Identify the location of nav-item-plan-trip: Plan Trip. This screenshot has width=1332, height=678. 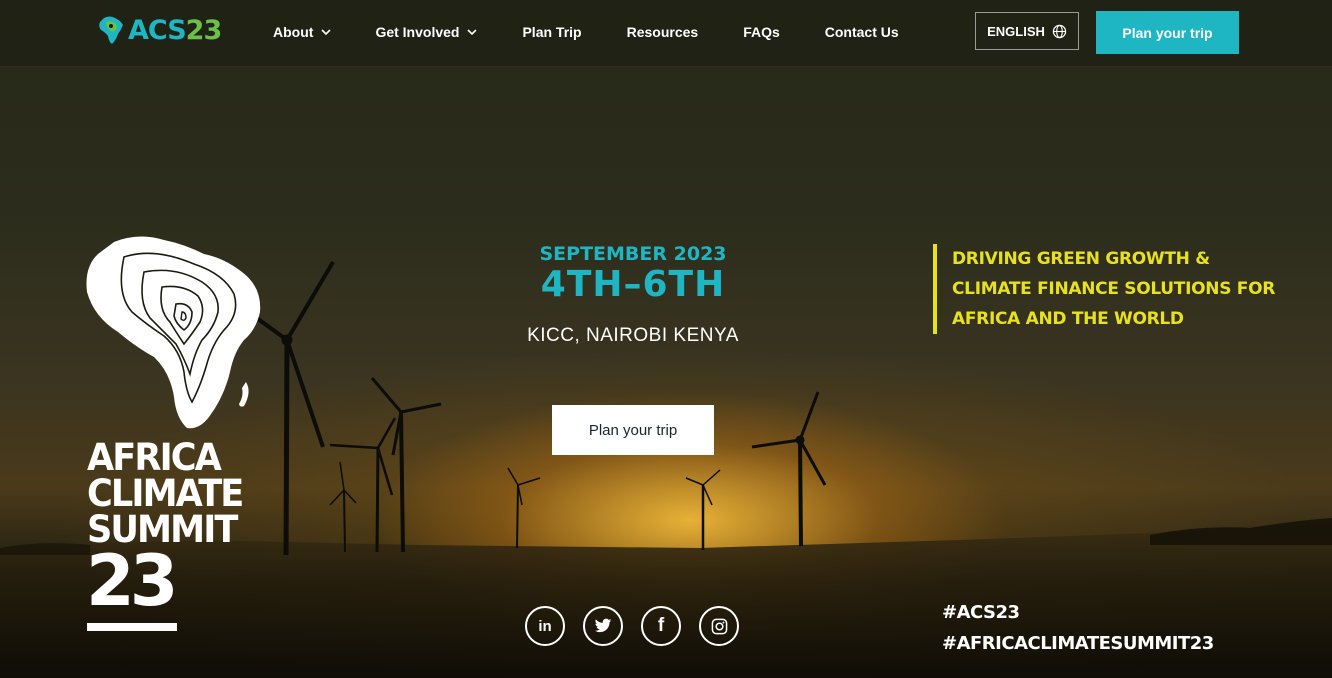
(551, 32).